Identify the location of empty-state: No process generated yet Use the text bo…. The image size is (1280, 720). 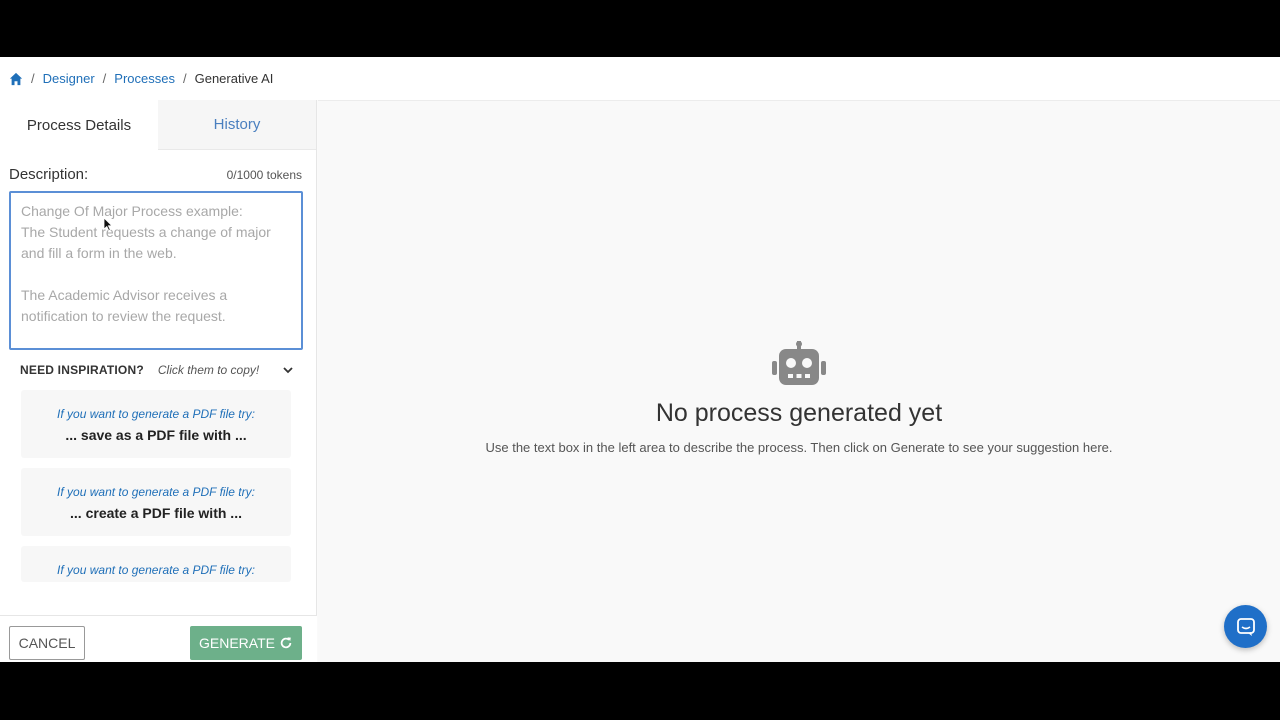
(799, 398).